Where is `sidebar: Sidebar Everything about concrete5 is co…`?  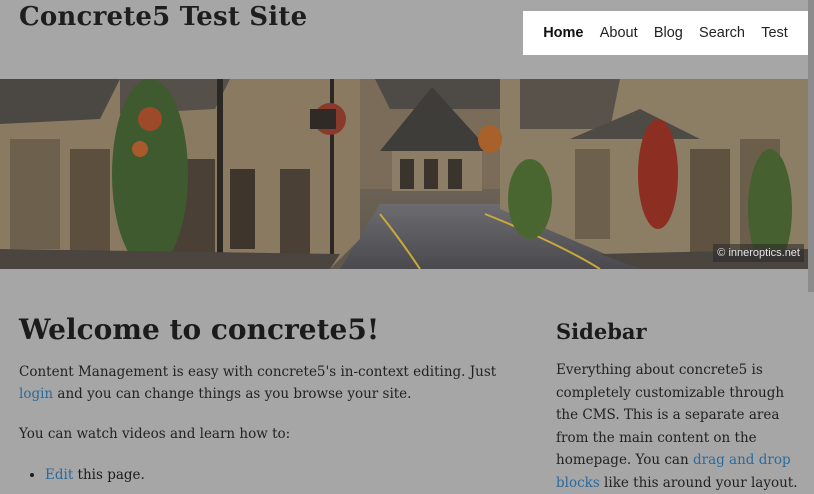
sidebar: Sidebar Everything about concrete5 is co… is located at coordinates (681, 405).